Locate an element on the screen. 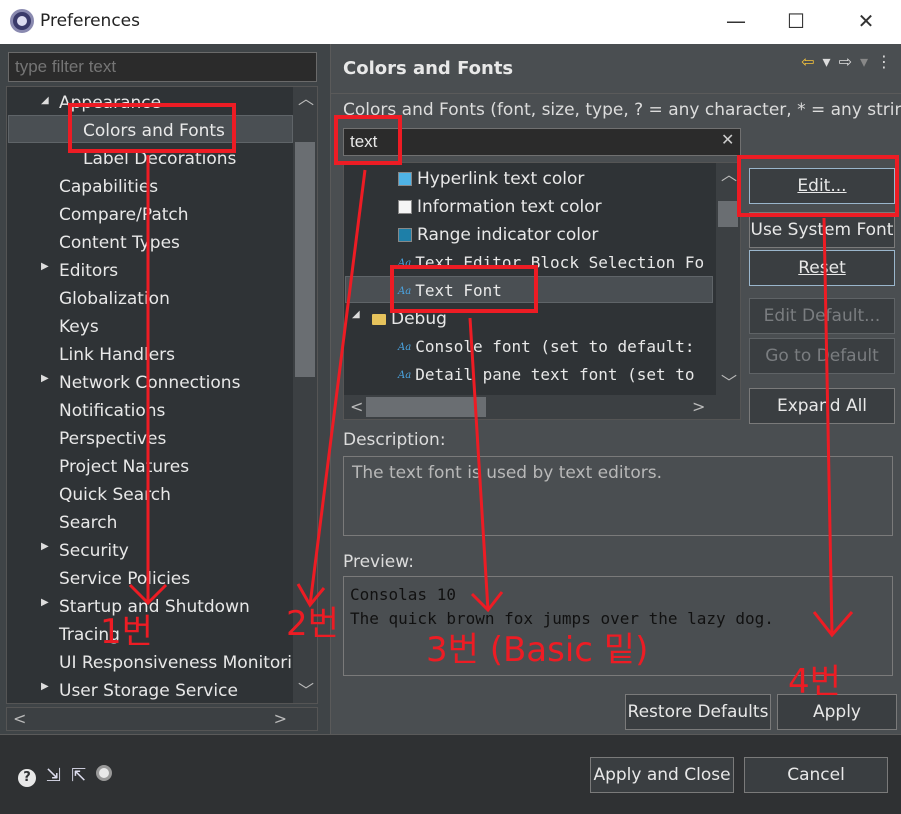  tree-item-startup-and-shutdown: Startup and Shutdown is located at coordinates (154, 607).